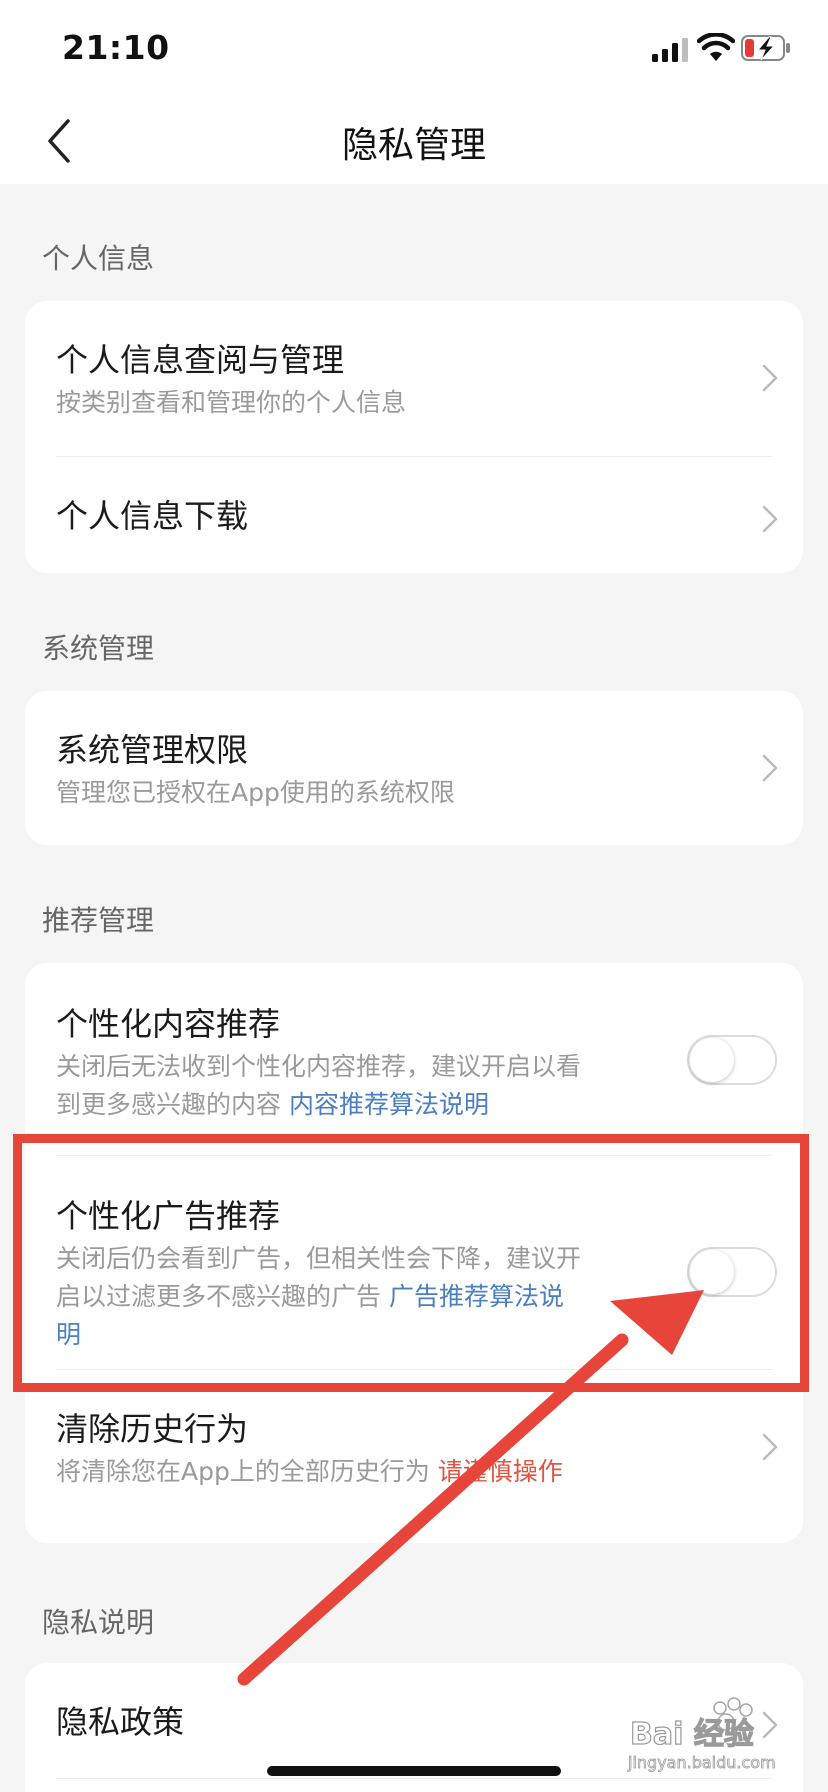 The height and width of the screenshot is (1792, 828). Describe the element at coordinates (98, 648) in the screenshot. I see `section-label-system-management: 系统管理` at that location.